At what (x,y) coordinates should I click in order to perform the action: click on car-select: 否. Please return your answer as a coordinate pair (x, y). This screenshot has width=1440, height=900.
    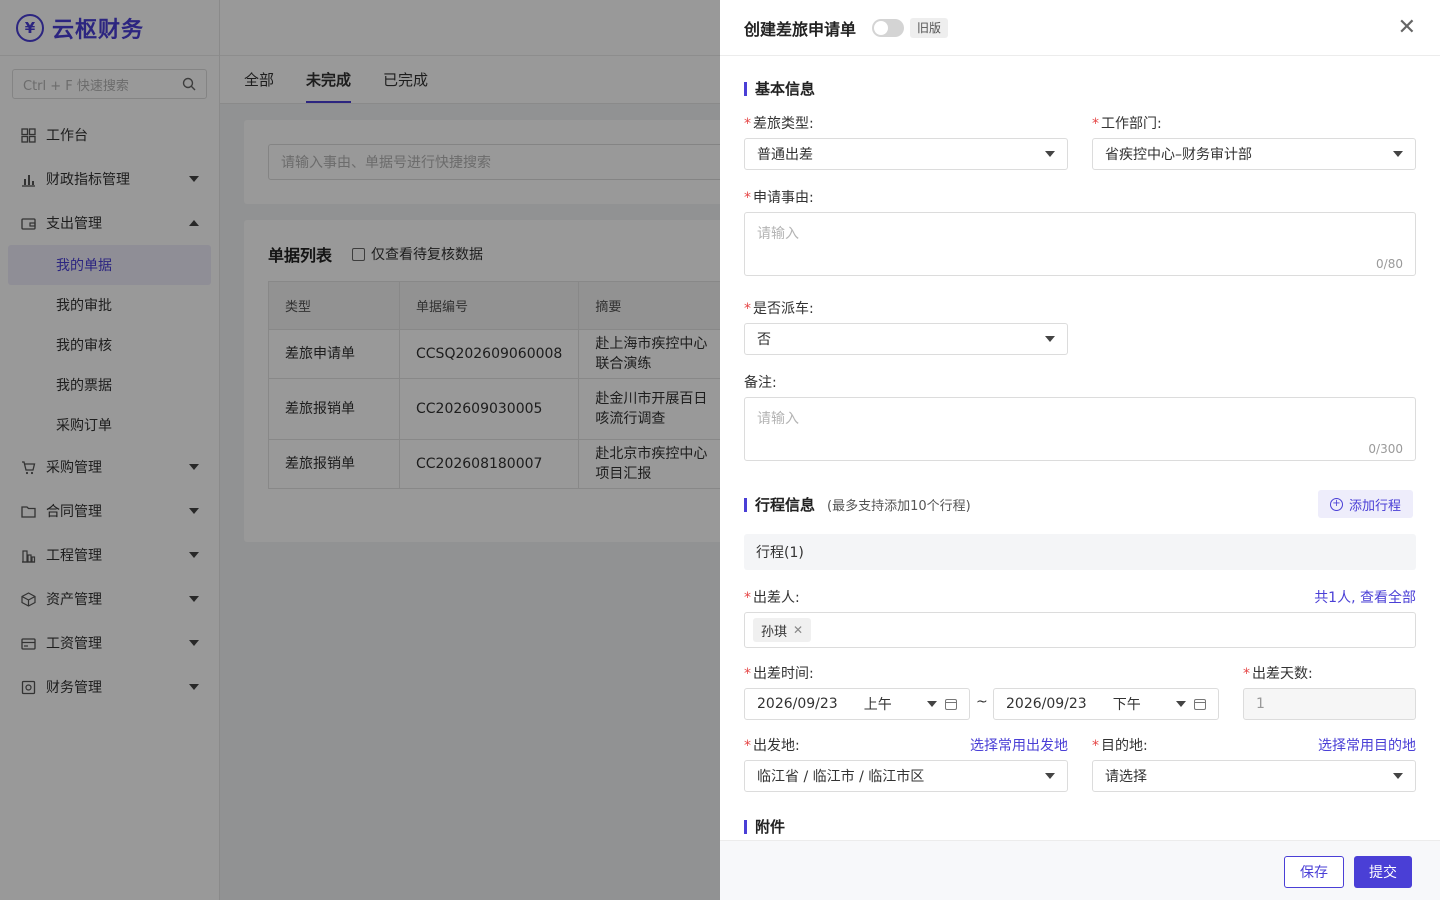
    Looking at the image, I should click on (906, 339).